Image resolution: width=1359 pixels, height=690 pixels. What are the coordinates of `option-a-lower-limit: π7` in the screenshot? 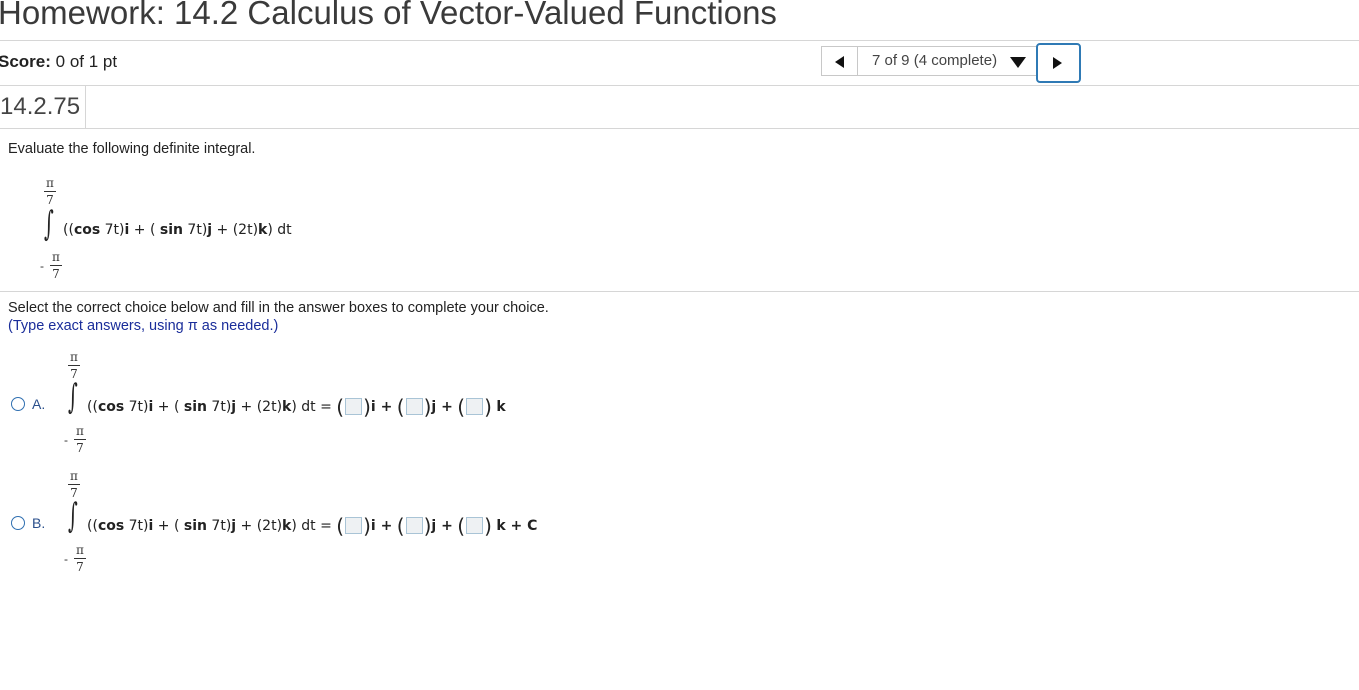 It's located at (80, 439).